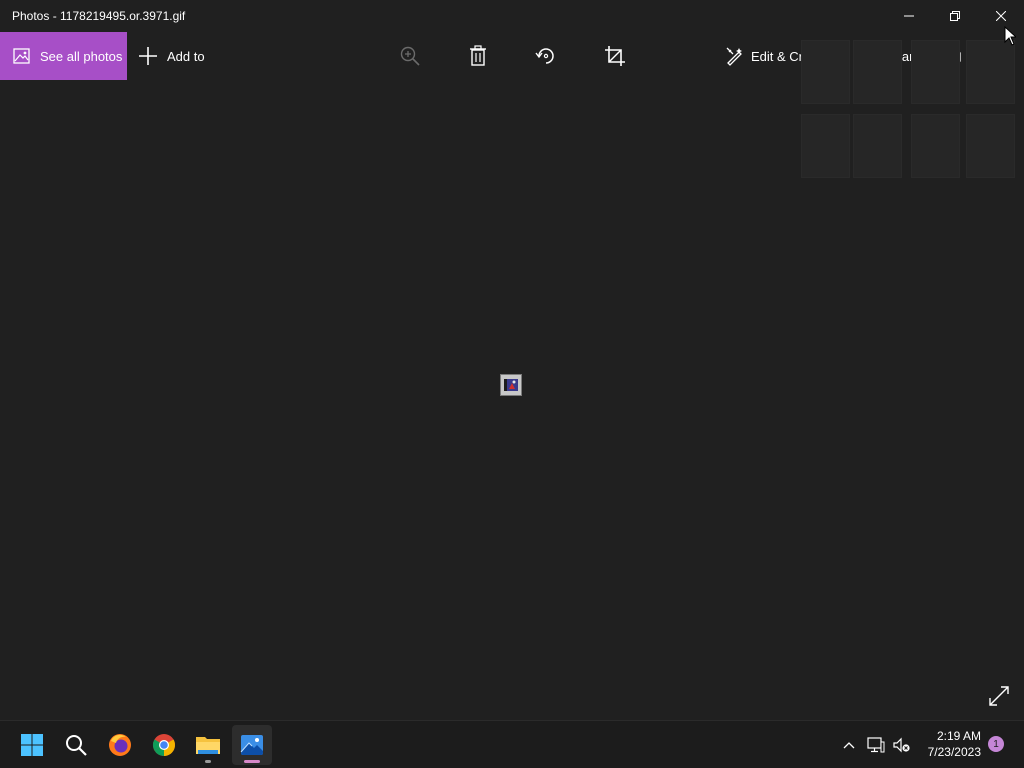 Image resolution: width=1024 pixels, height=768 pixels. I want to click on restore-button, so click(955, 16).